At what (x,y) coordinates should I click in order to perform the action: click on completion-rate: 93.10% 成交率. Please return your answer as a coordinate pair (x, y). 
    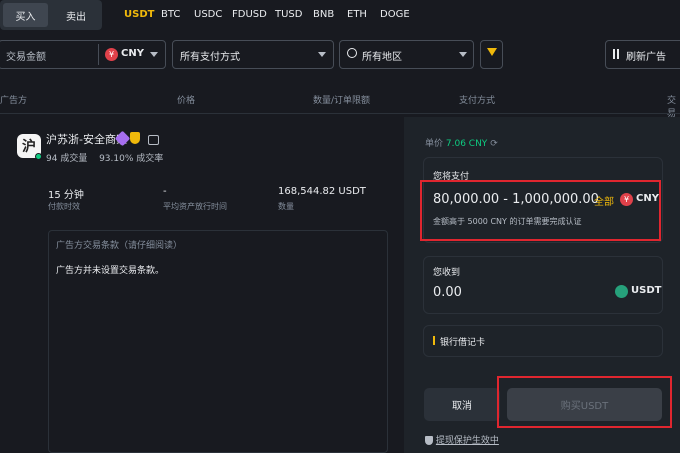
    Looking at the image, I should click on (131, 159).